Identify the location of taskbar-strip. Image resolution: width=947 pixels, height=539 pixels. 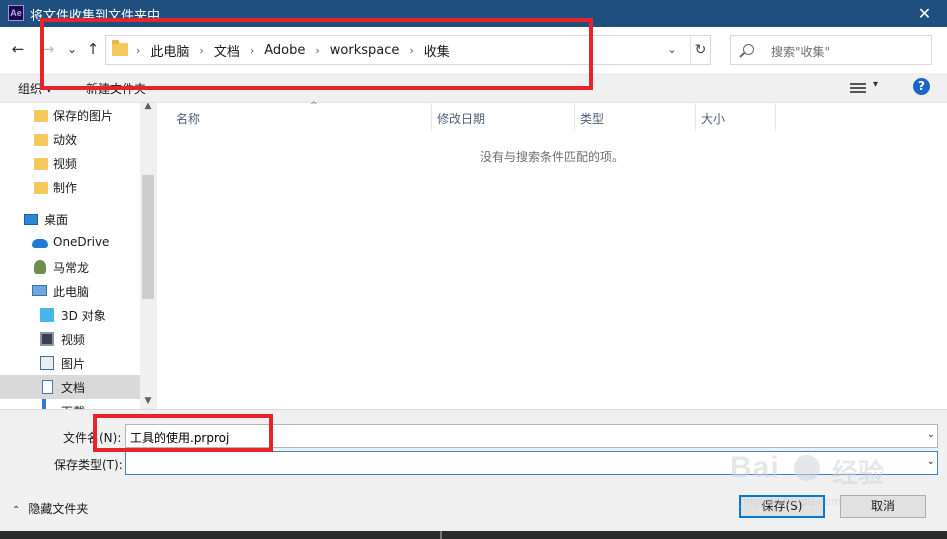
(473, 535).